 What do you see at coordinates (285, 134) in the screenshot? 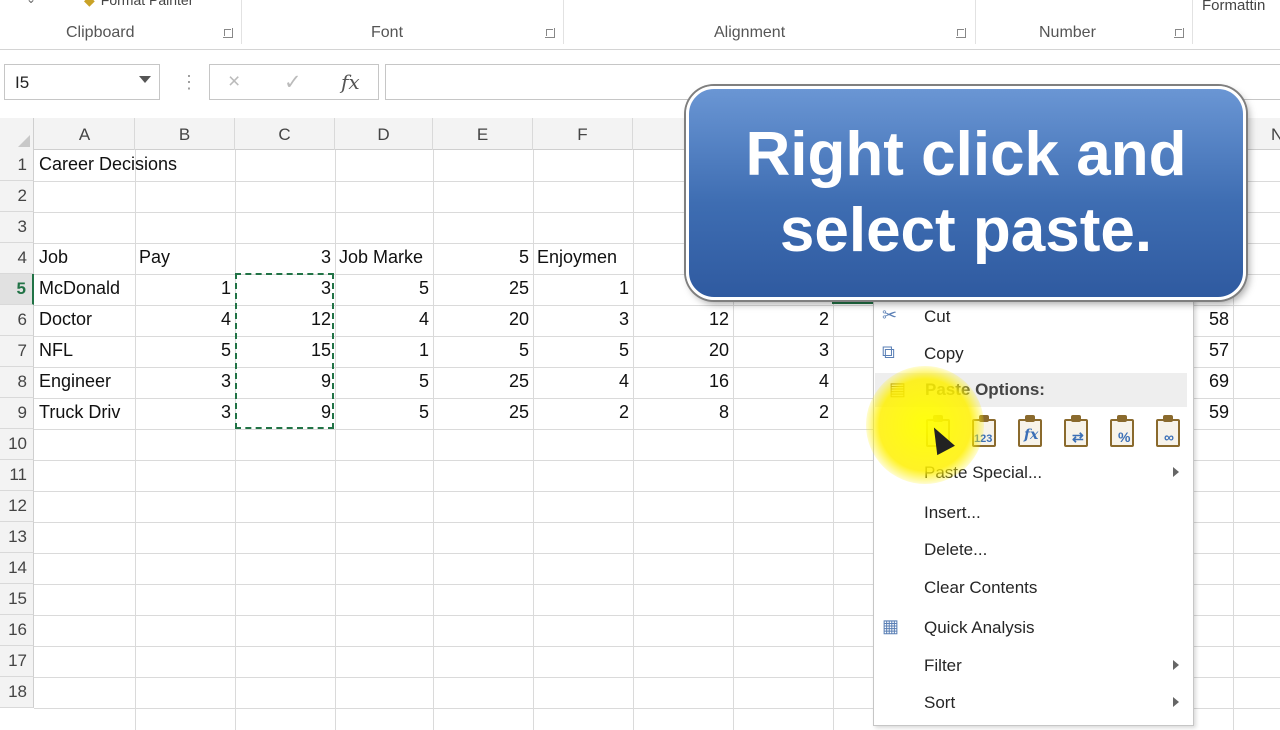
I see `column-header-c: C` at bounding box center [285, 134].